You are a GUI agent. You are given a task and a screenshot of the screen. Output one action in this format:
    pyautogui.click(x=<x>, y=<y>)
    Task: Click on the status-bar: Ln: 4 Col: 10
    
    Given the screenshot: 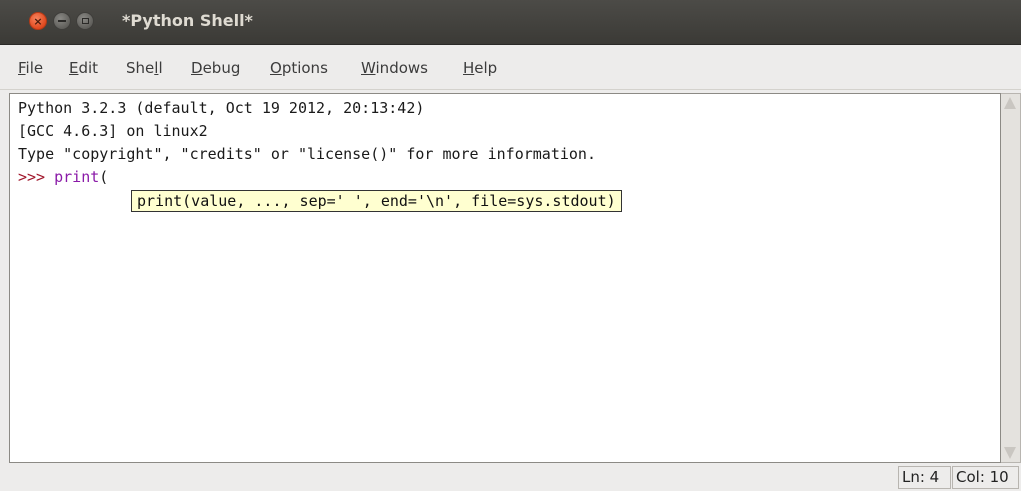 What is the action you would take?
    pyautogui.click(x=510, y=477)
    